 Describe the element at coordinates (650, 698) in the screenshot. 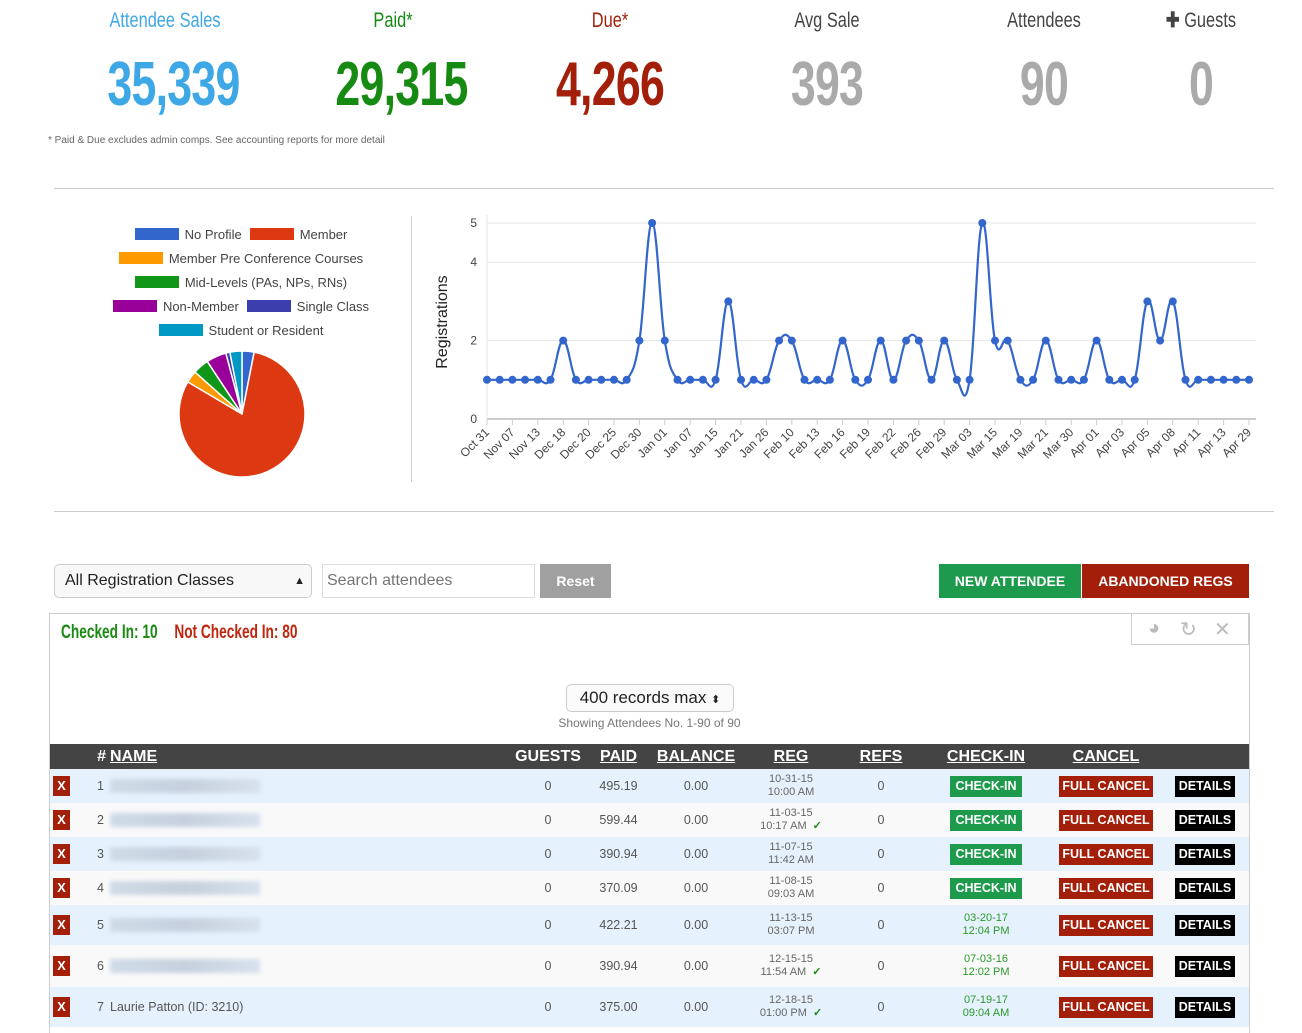

I see `records-select: 400 records max ⬍` at that location.